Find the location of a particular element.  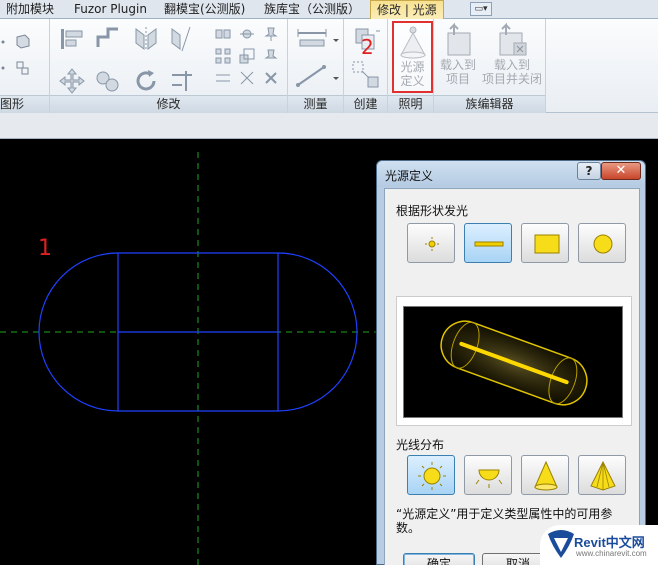

offset-multiple-icon is located at coordinates (247, 78).